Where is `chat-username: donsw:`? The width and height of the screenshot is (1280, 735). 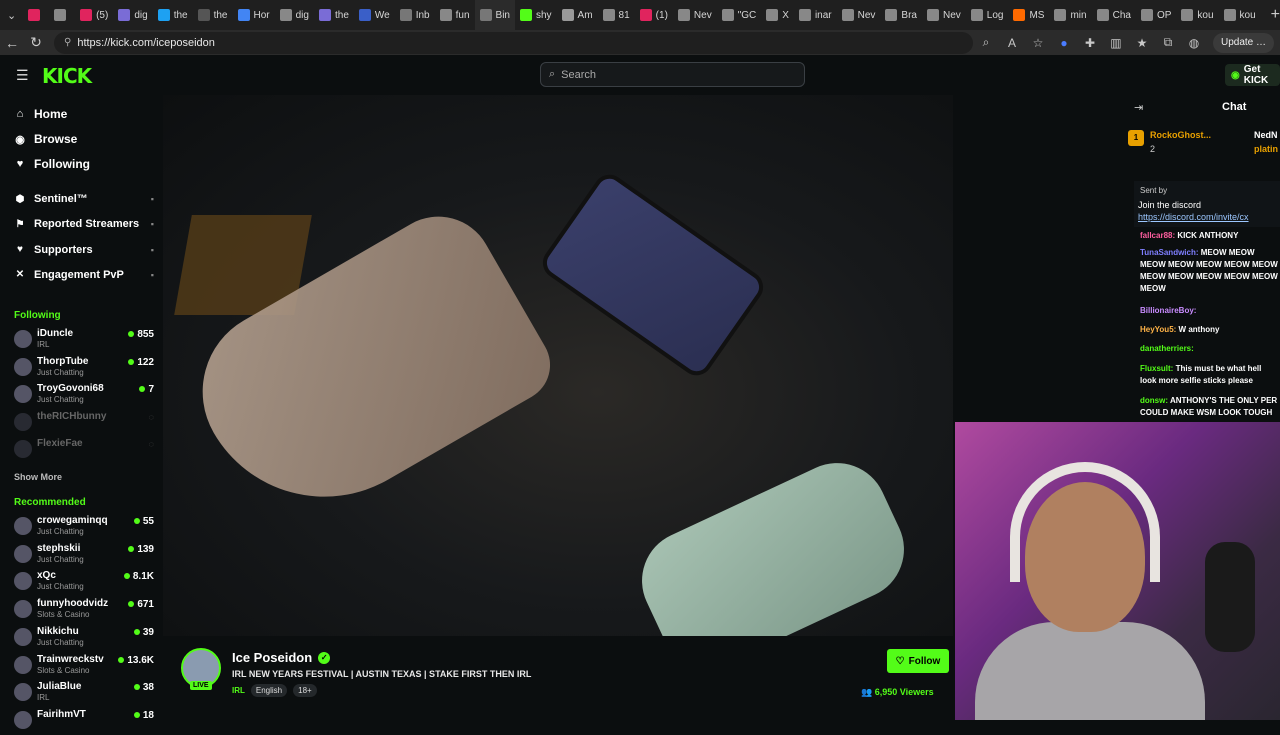 chat-username: donsw: is located at coordinates (1154, 400).